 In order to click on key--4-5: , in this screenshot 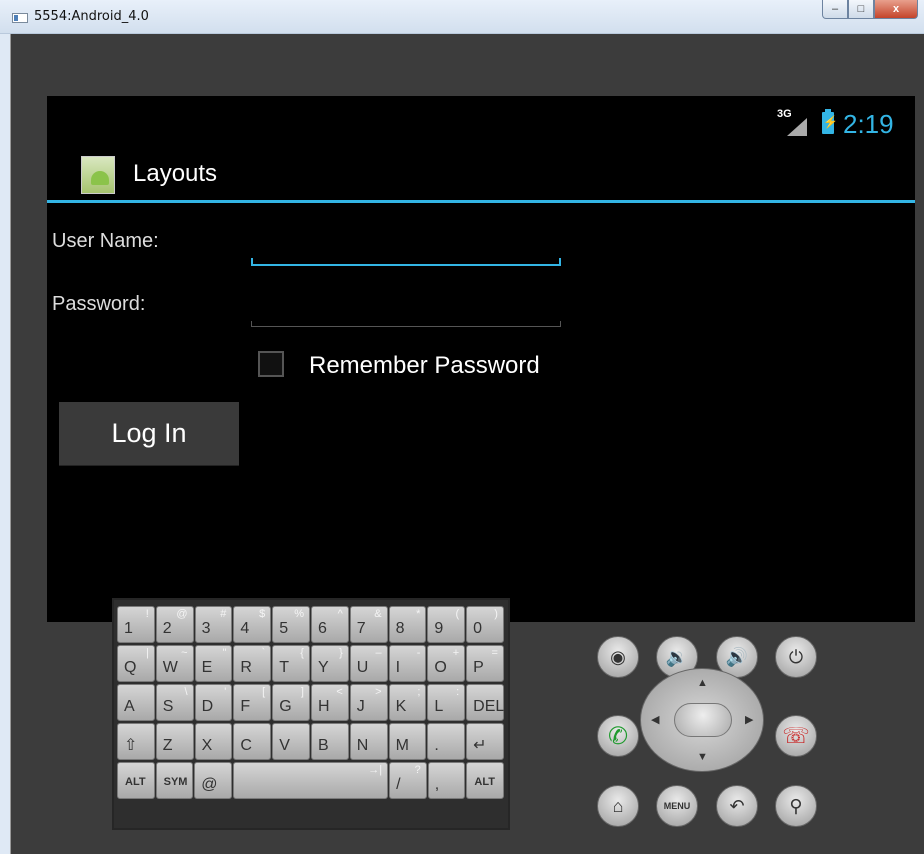, I will do `click(446, 780)`.